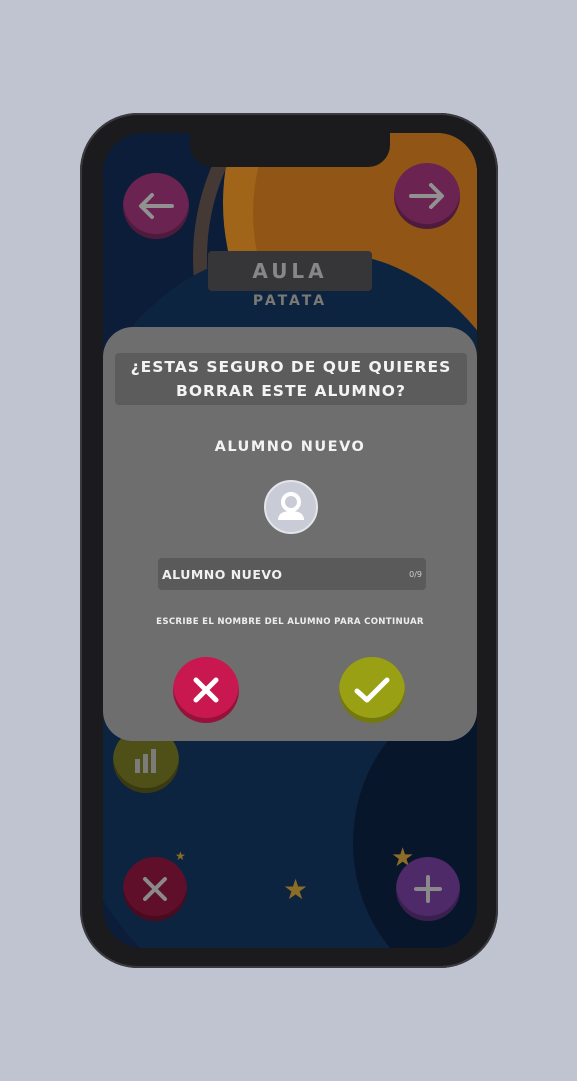  I want to click on user-icon, so click(291, 506).